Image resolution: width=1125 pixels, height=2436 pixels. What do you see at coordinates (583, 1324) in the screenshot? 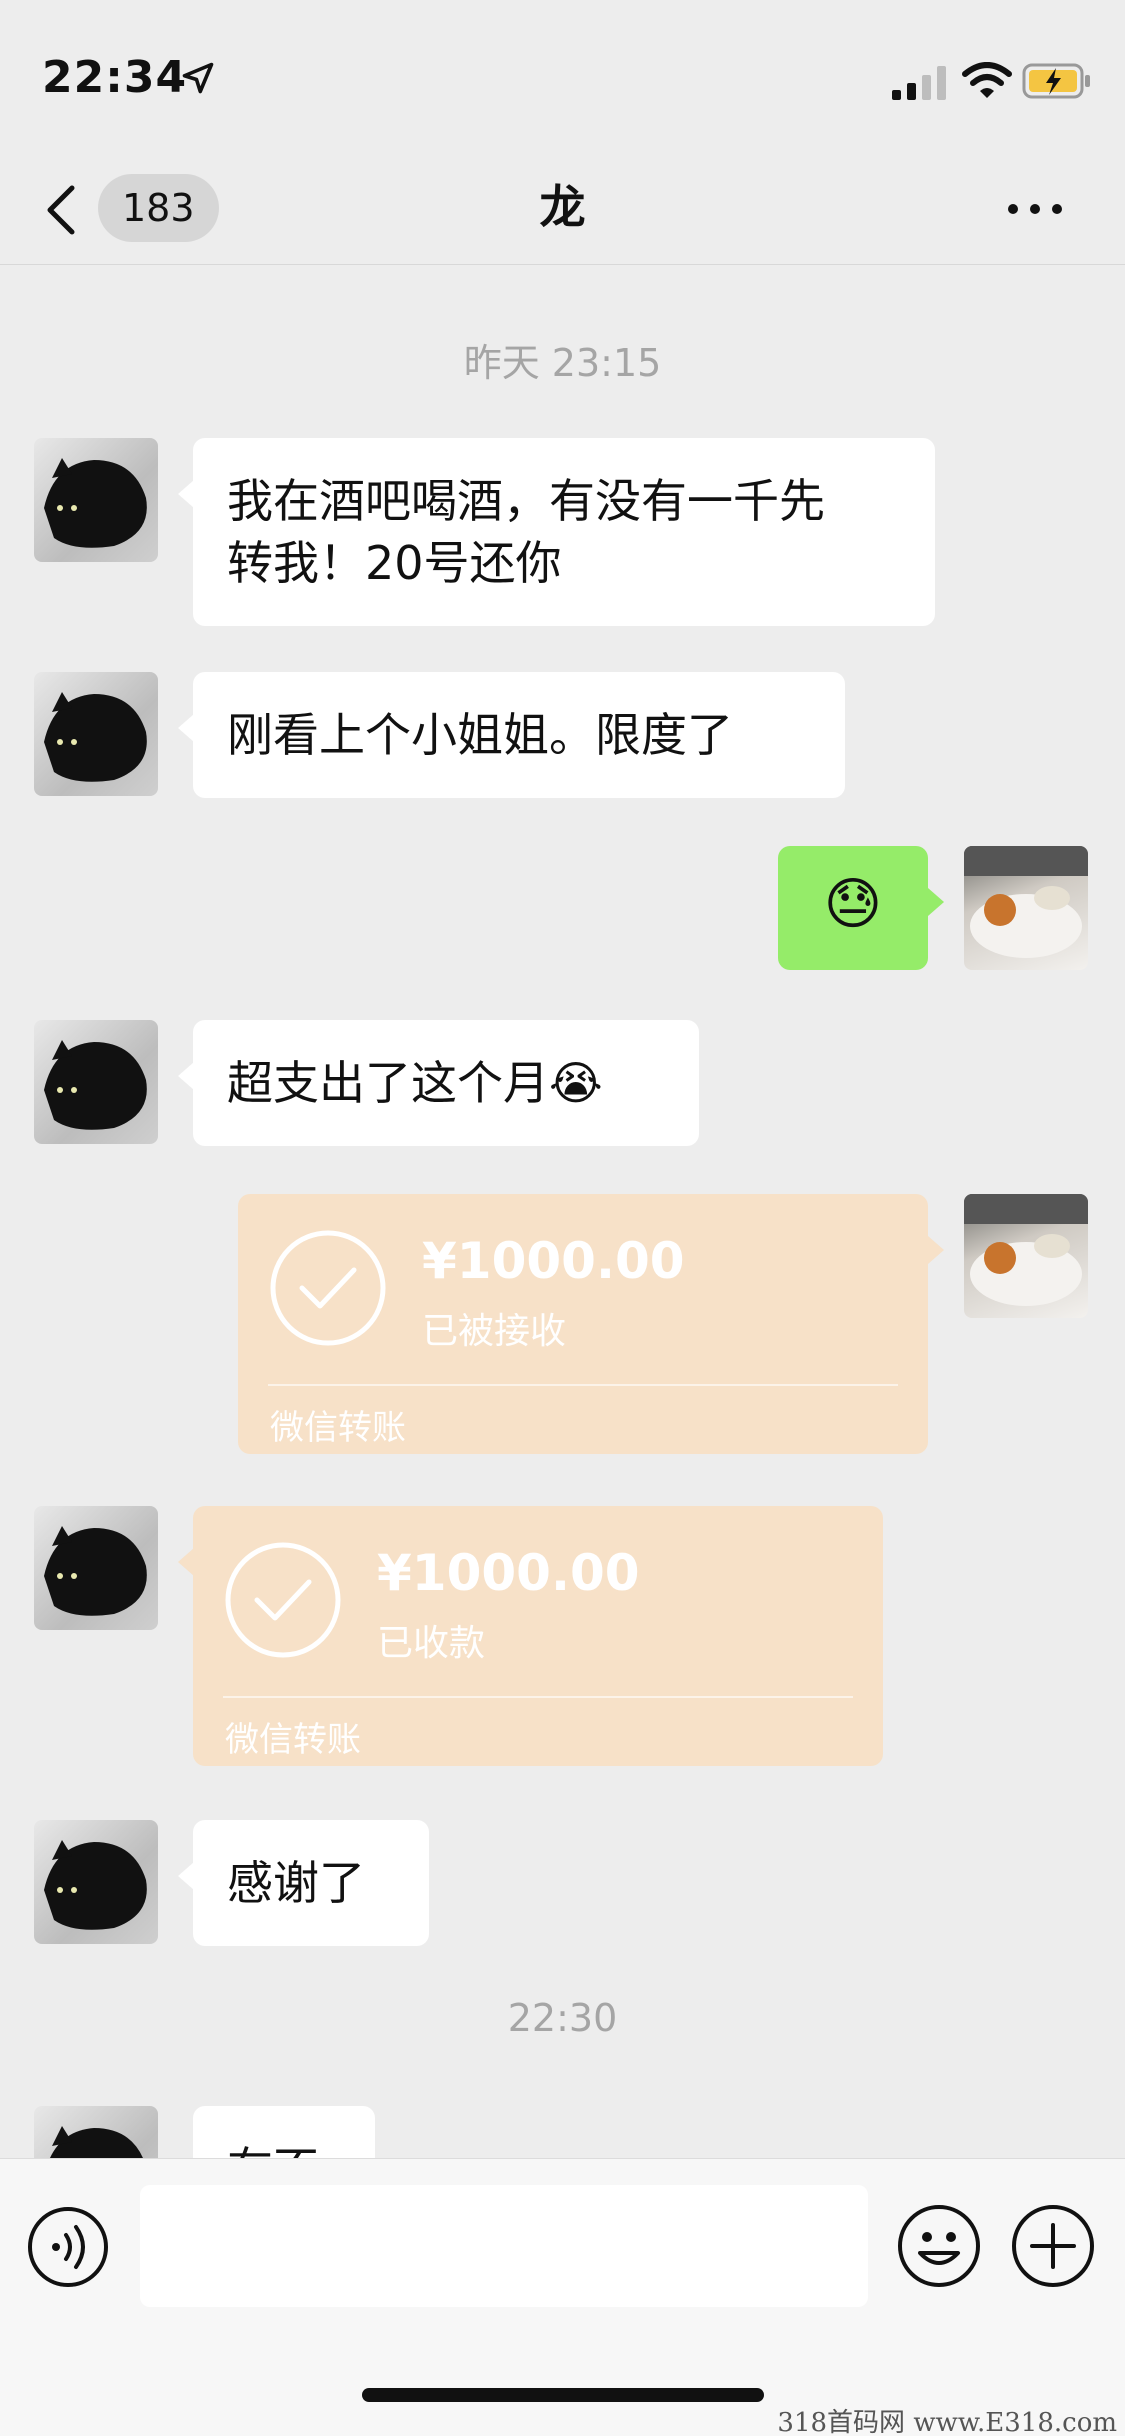
I see `transfer-card: ¥1000.00 已被接收 微信转账` at bounding box center [583, 1324].